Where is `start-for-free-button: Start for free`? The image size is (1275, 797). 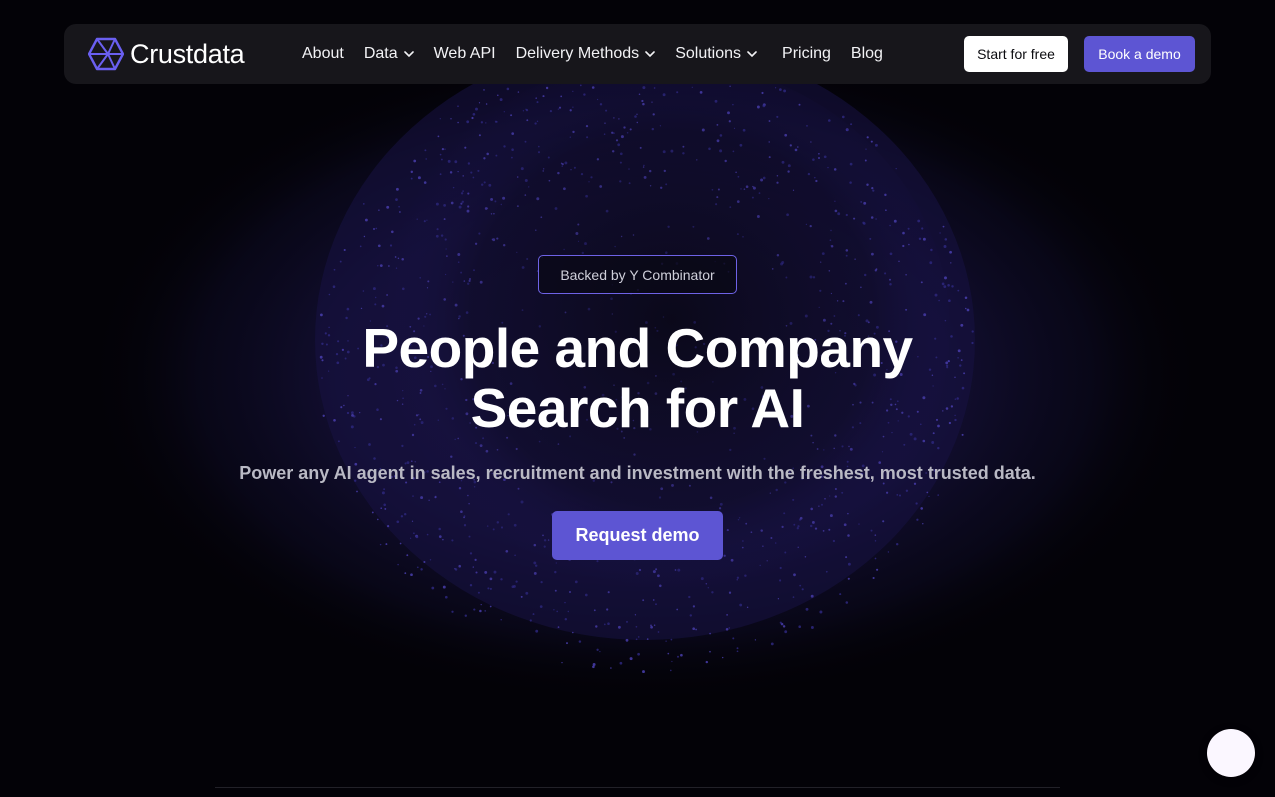
start-for-free-button: Start for free is located at coordinates (1016, 54).